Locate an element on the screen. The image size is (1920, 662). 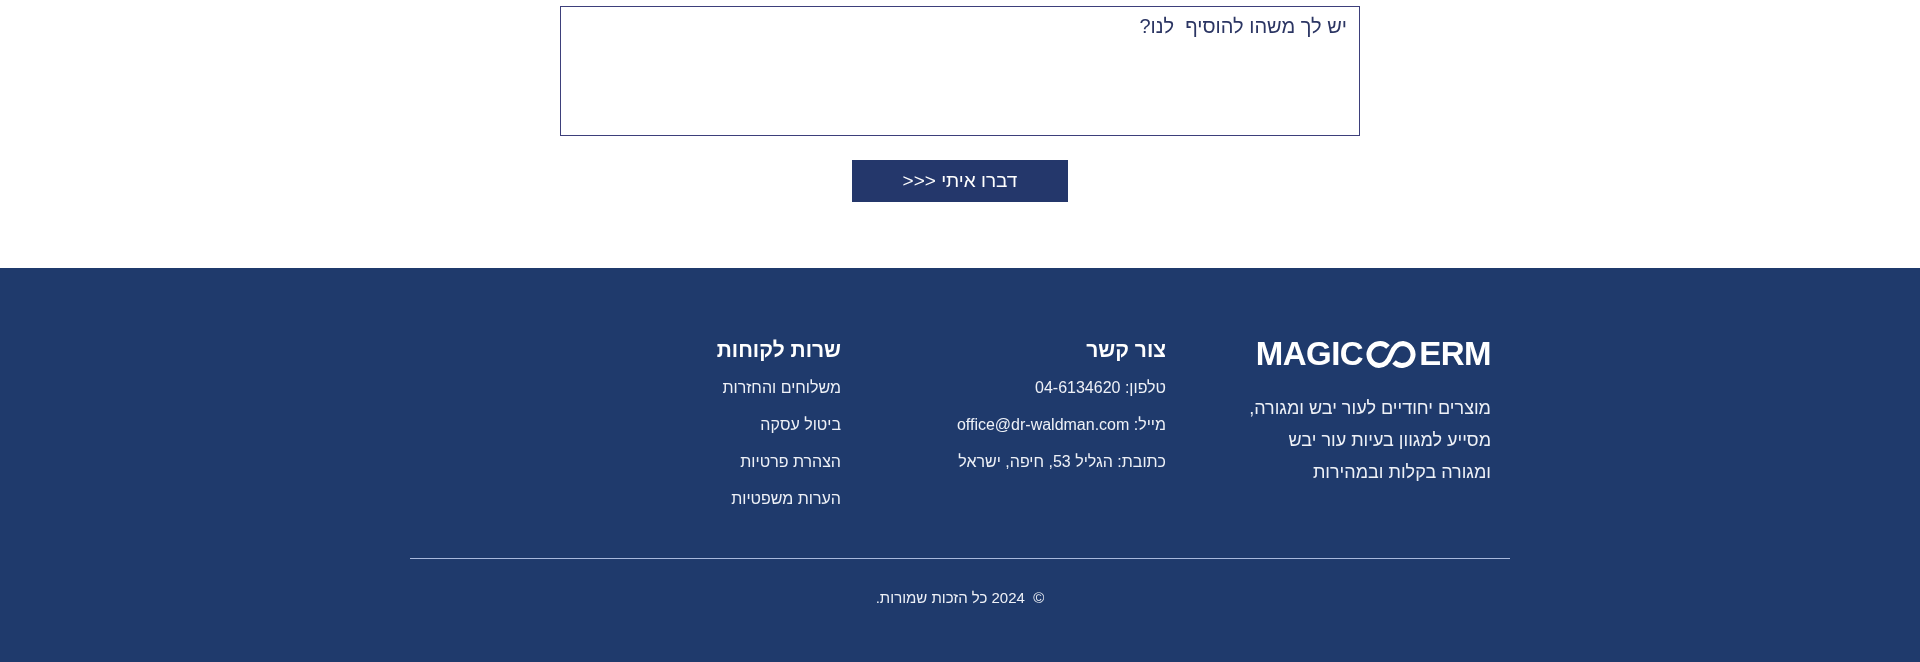
submit-button: >>> דברו איתי is located at coordinates (960, 181).